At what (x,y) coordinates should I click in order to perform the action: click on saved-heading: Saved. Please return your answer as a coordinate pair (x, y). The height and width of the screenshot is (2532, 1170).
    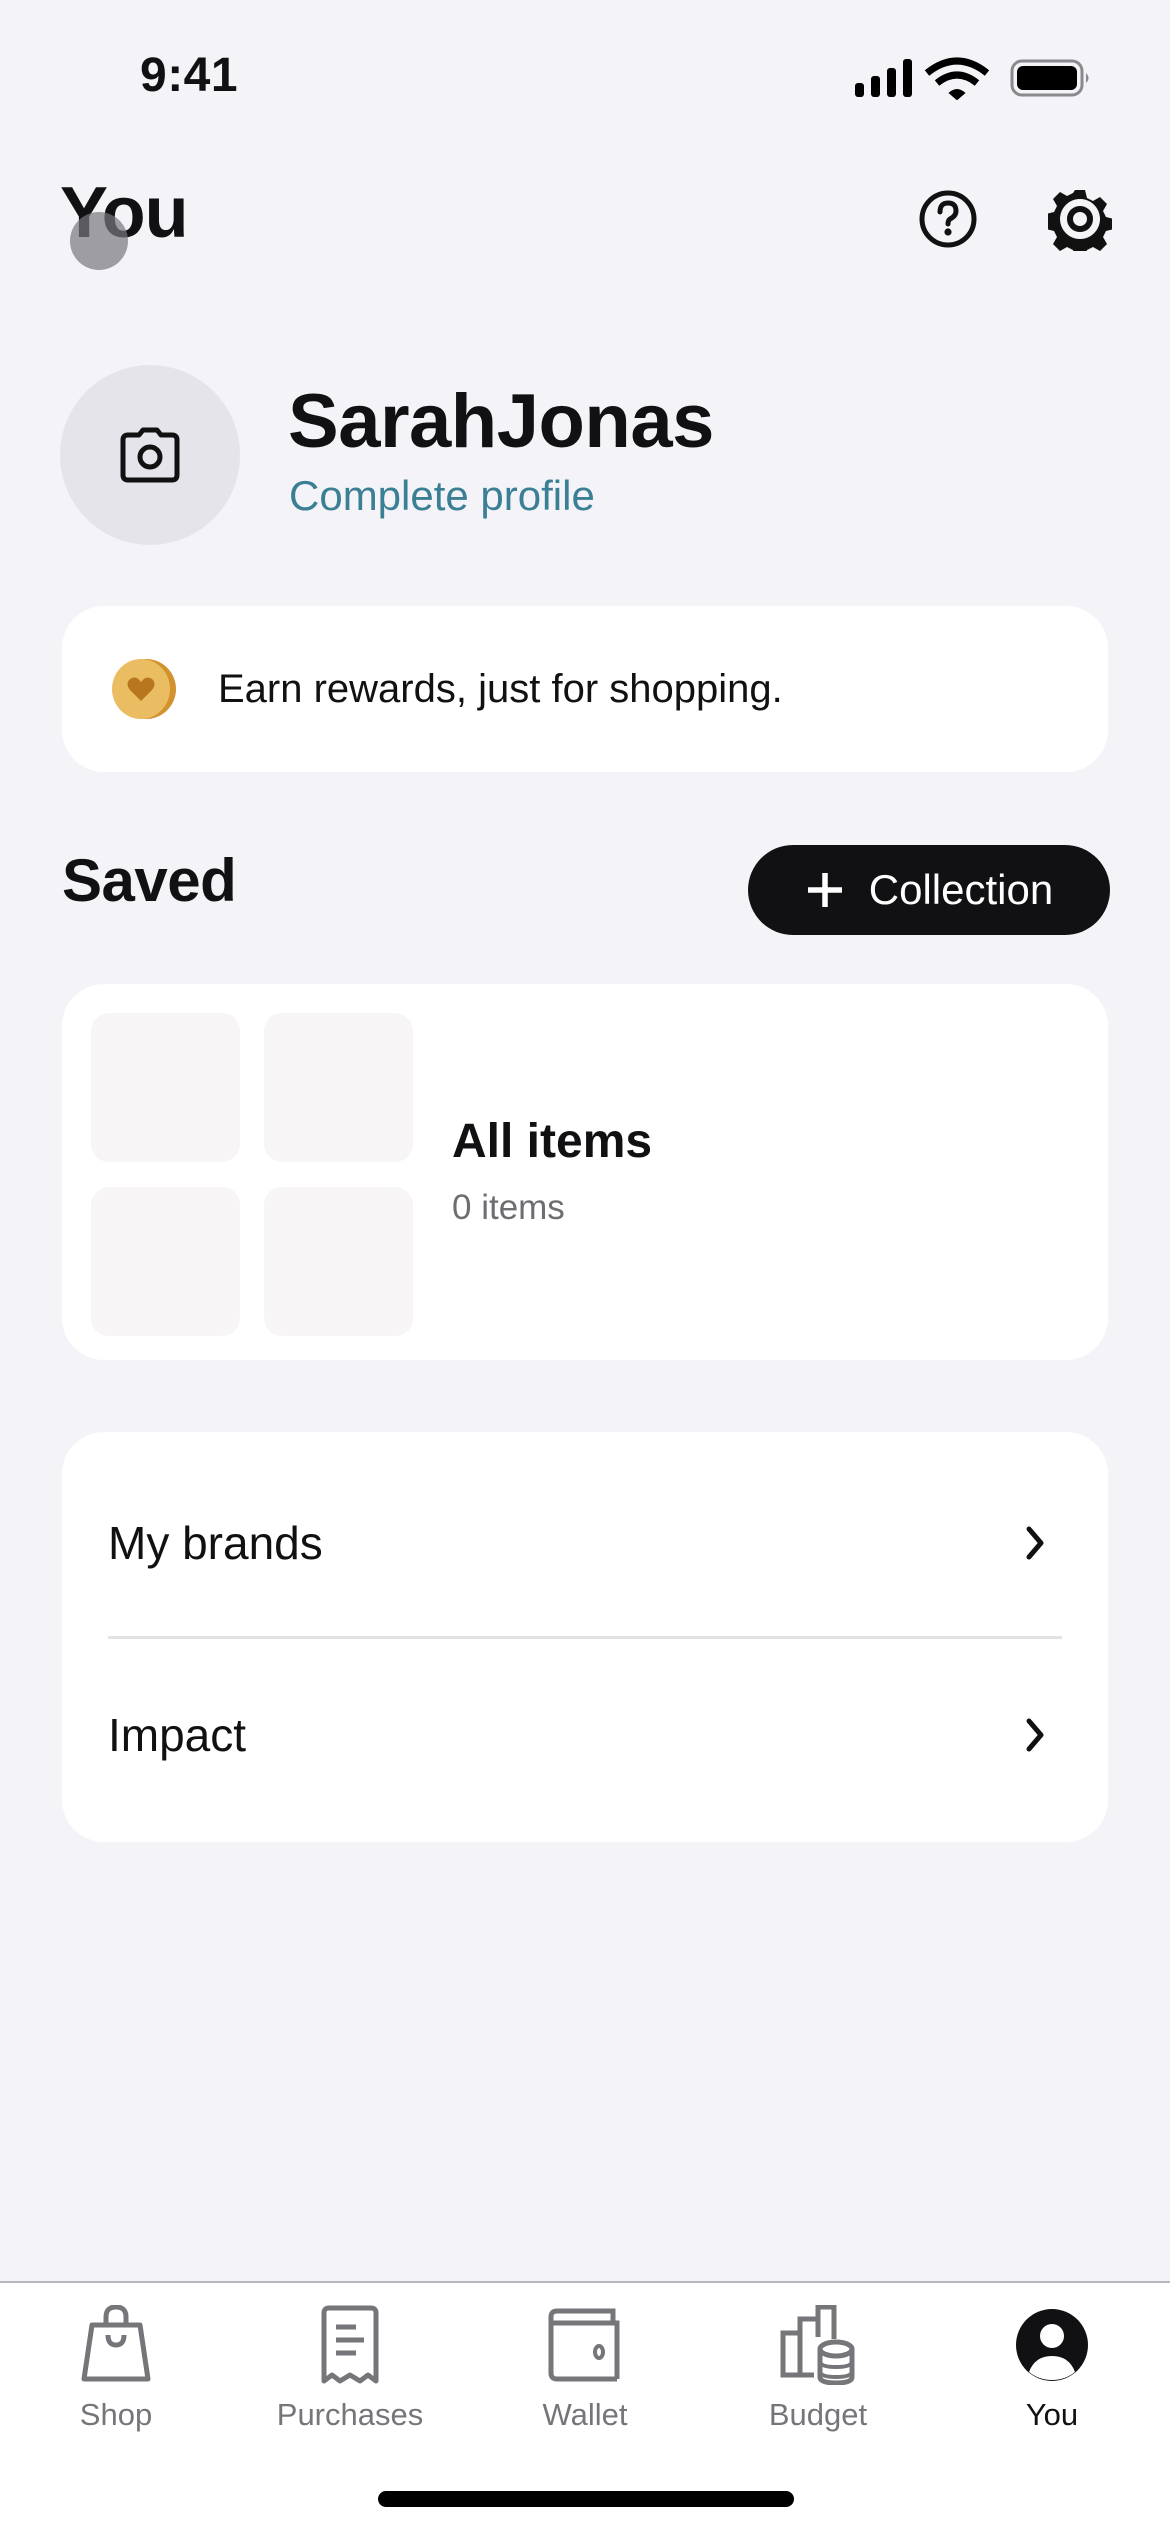
    Looking at the image, I should click on (149, 880).